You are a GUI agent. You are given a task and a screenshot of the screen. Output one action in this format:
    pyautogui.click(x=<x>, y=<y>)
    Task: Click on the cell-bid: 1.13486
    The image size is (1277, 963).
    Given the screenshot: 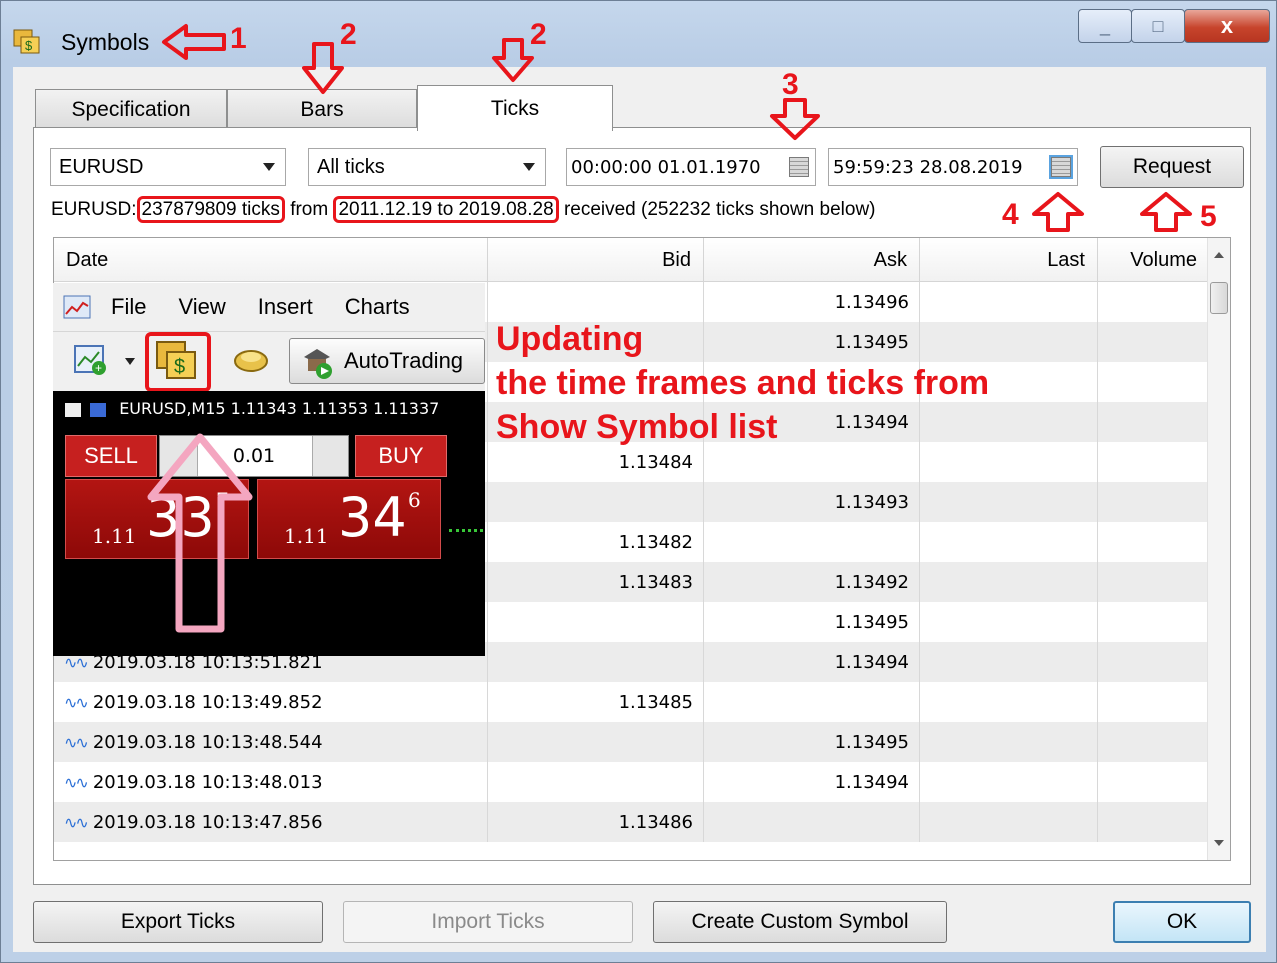 What is the action you would take?
    pyautogui.click(x=596, y=822)
    